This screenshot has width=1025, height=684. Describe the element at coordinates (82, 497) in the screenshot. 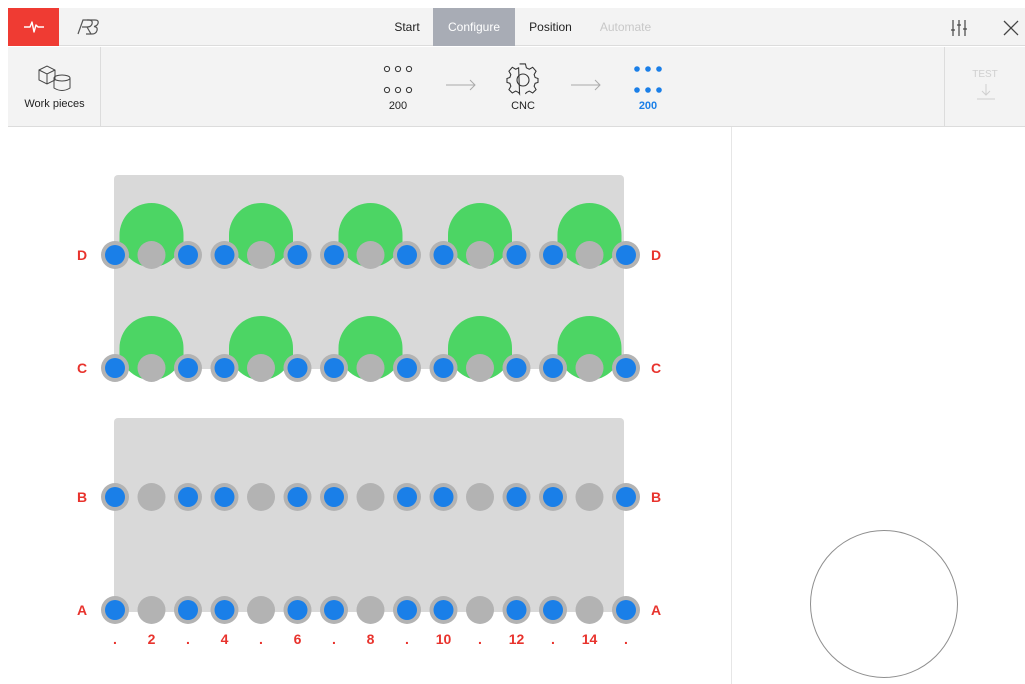

I see `row-label-left: B` at that location.